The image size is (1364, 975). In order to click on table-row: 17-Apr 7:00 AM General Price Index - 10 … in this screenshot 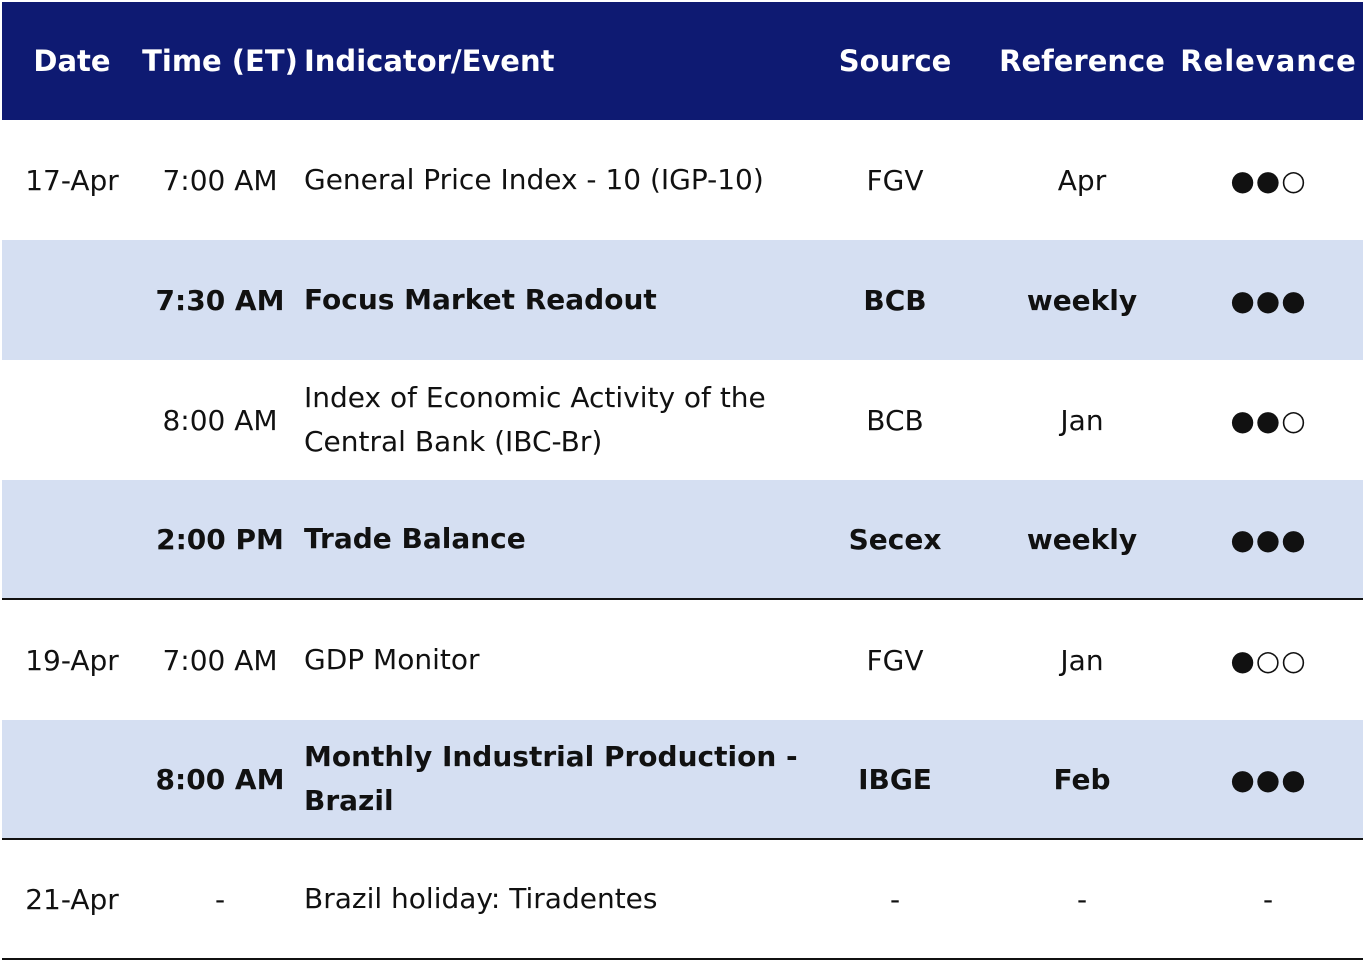, I will do `click(682, 180)`.